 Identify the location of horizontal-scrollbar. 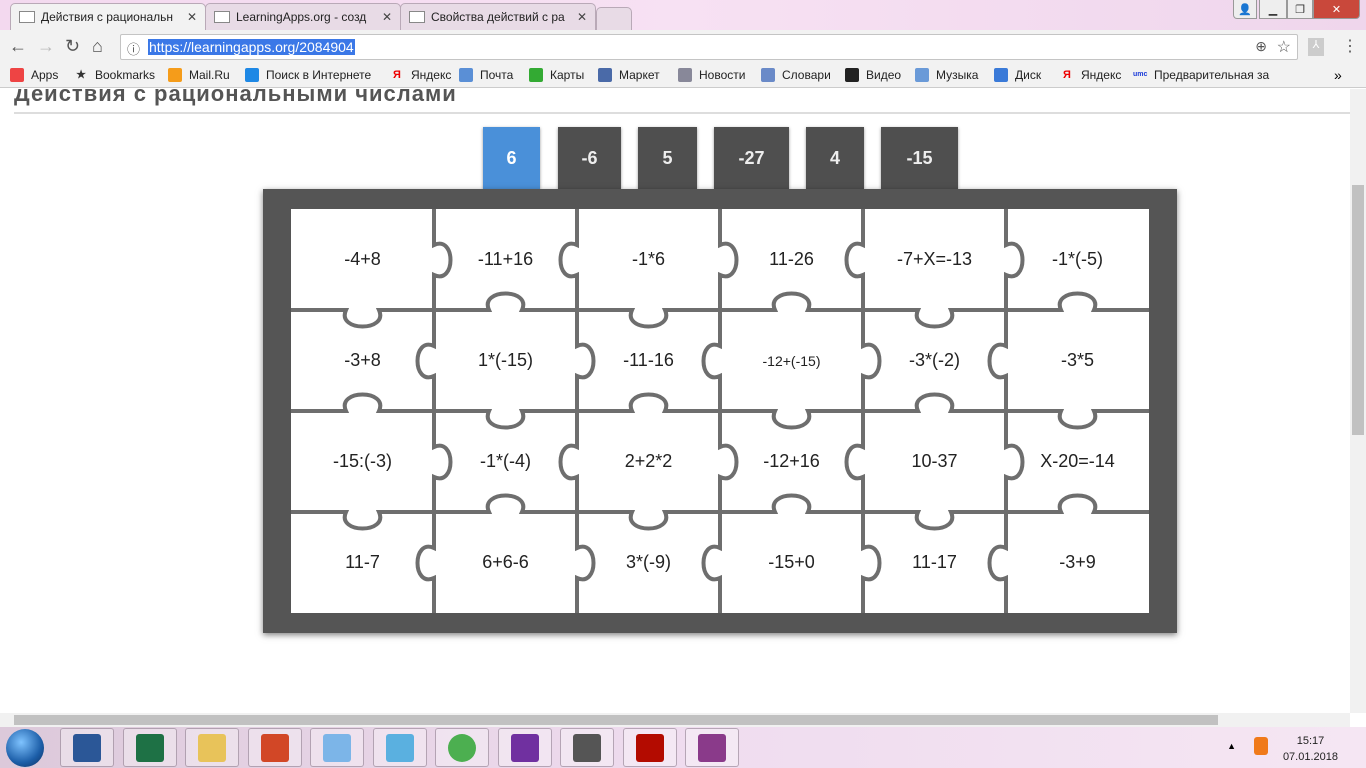
(675, 720).